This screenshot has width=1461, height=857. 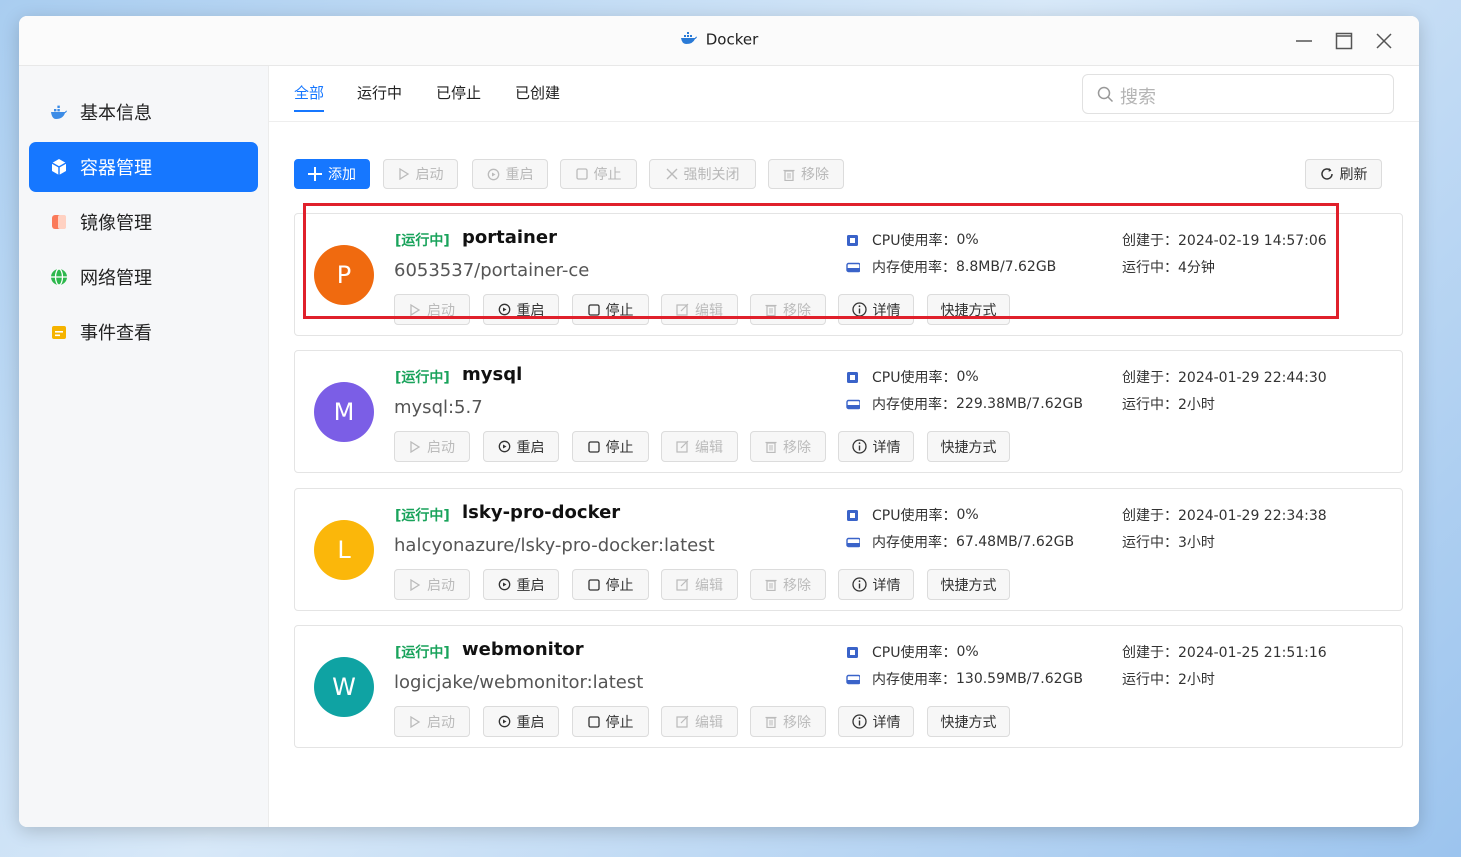 I want to click on memory-usage: 内存使用率： 130.59MB/7.62GB, so click(x=964, y=679).